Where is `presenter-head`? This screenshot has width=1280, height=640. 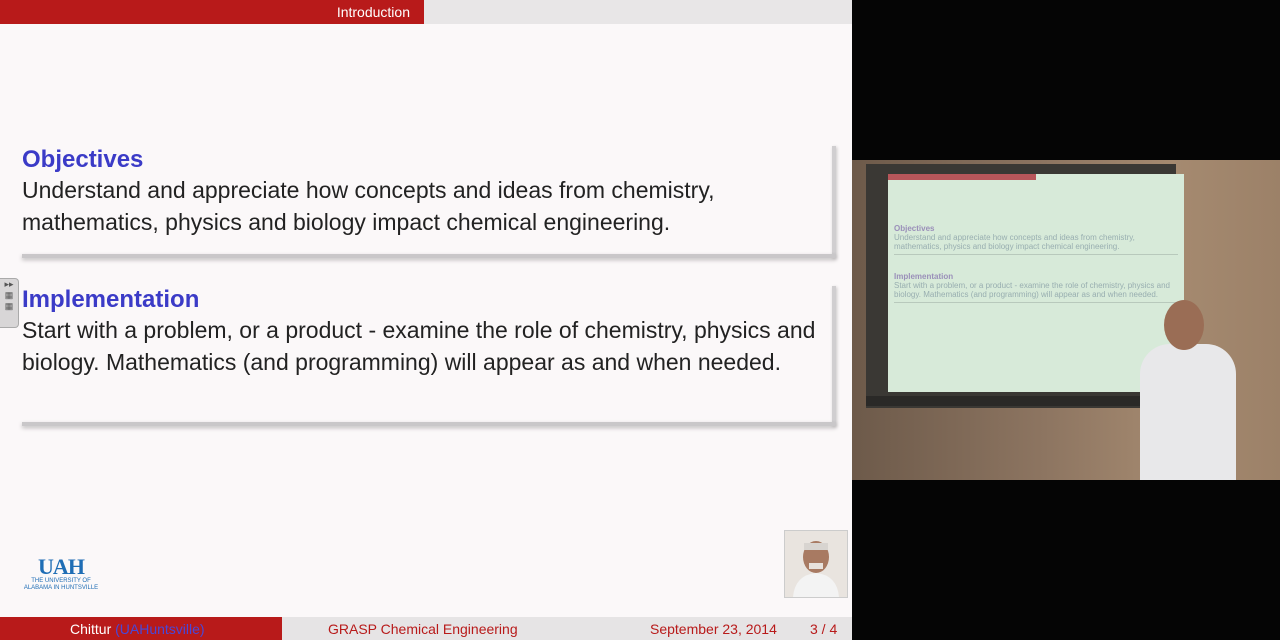 presenter-head is located at coordinates (1184, 325).